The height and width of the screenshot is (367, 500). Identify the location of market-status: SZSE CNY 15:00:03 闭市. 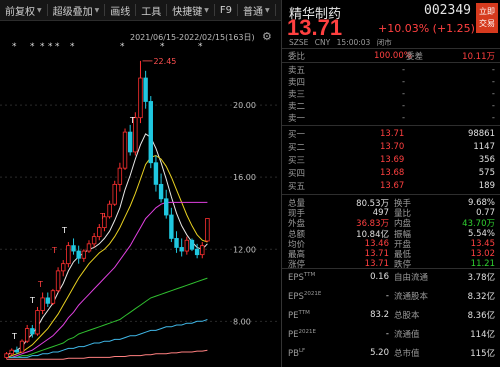
(342, 42).